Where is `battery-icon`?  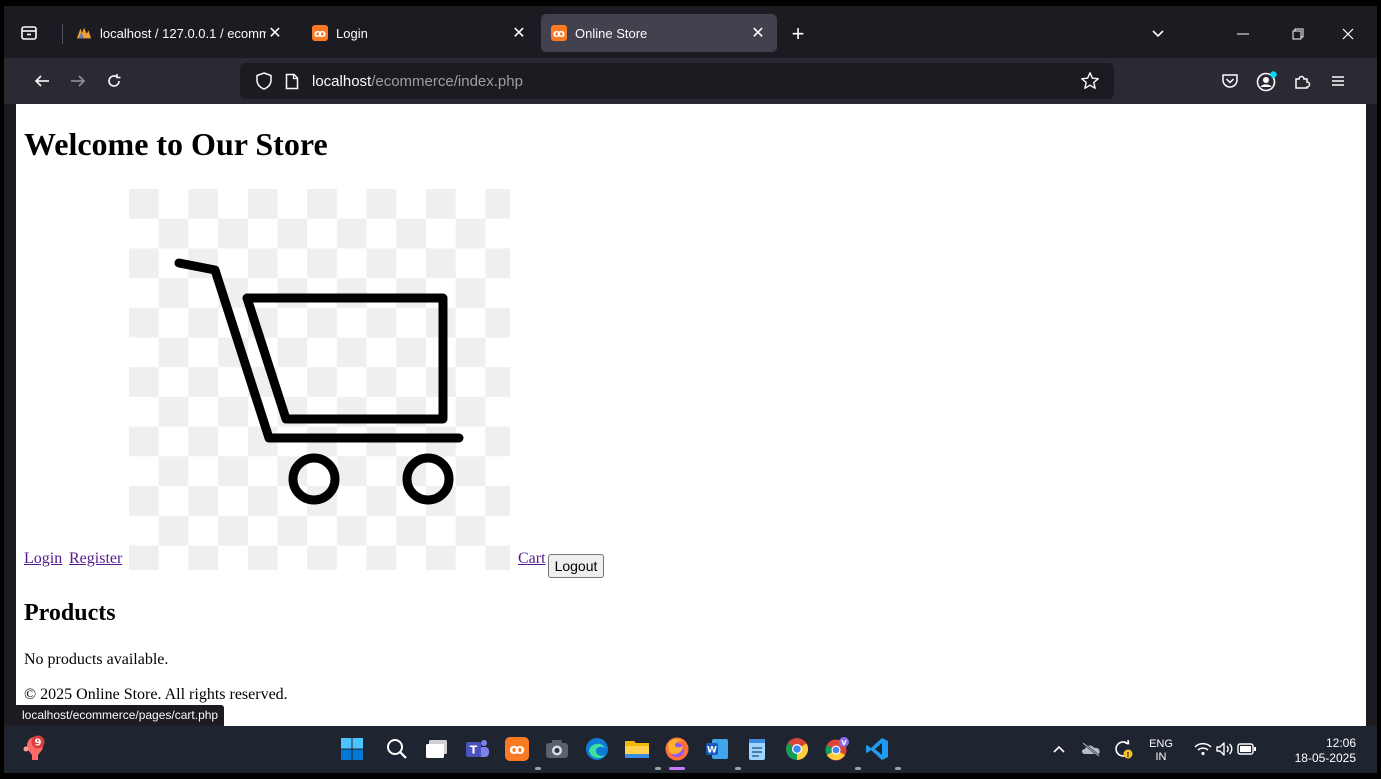 battery-icon is located at coordinates (1247, 749).